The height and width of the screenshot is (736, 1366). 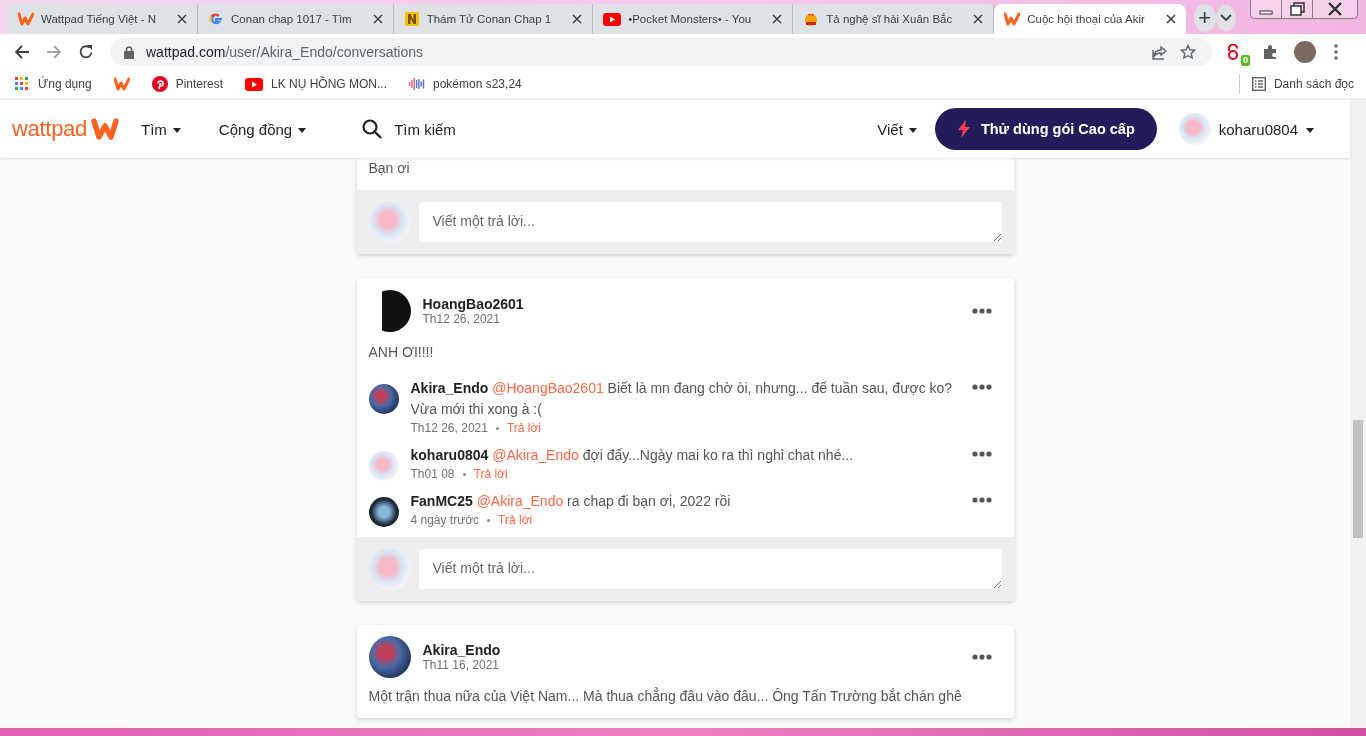 What do you see at coordinates (894, 19) in the screenshot?
I see `browser-tab: Tả nghệ sĩ hài Xuân Bắc` at bounding box center [894, 19].